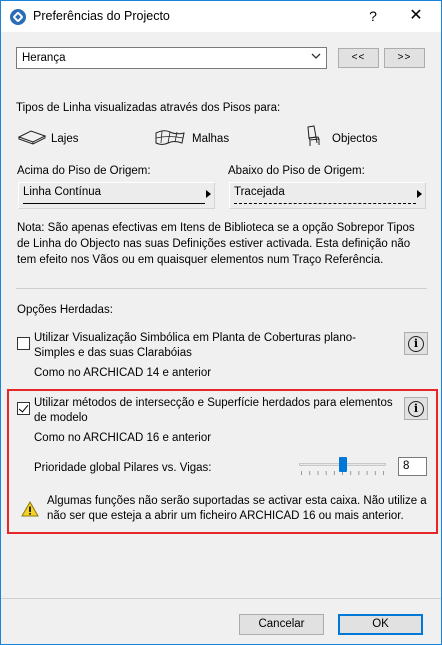  What do you see at coordinates (62, 192) in the screenshot?
I see `above-linetype-value: Linha Contínua` at bounding box center [62, 192].